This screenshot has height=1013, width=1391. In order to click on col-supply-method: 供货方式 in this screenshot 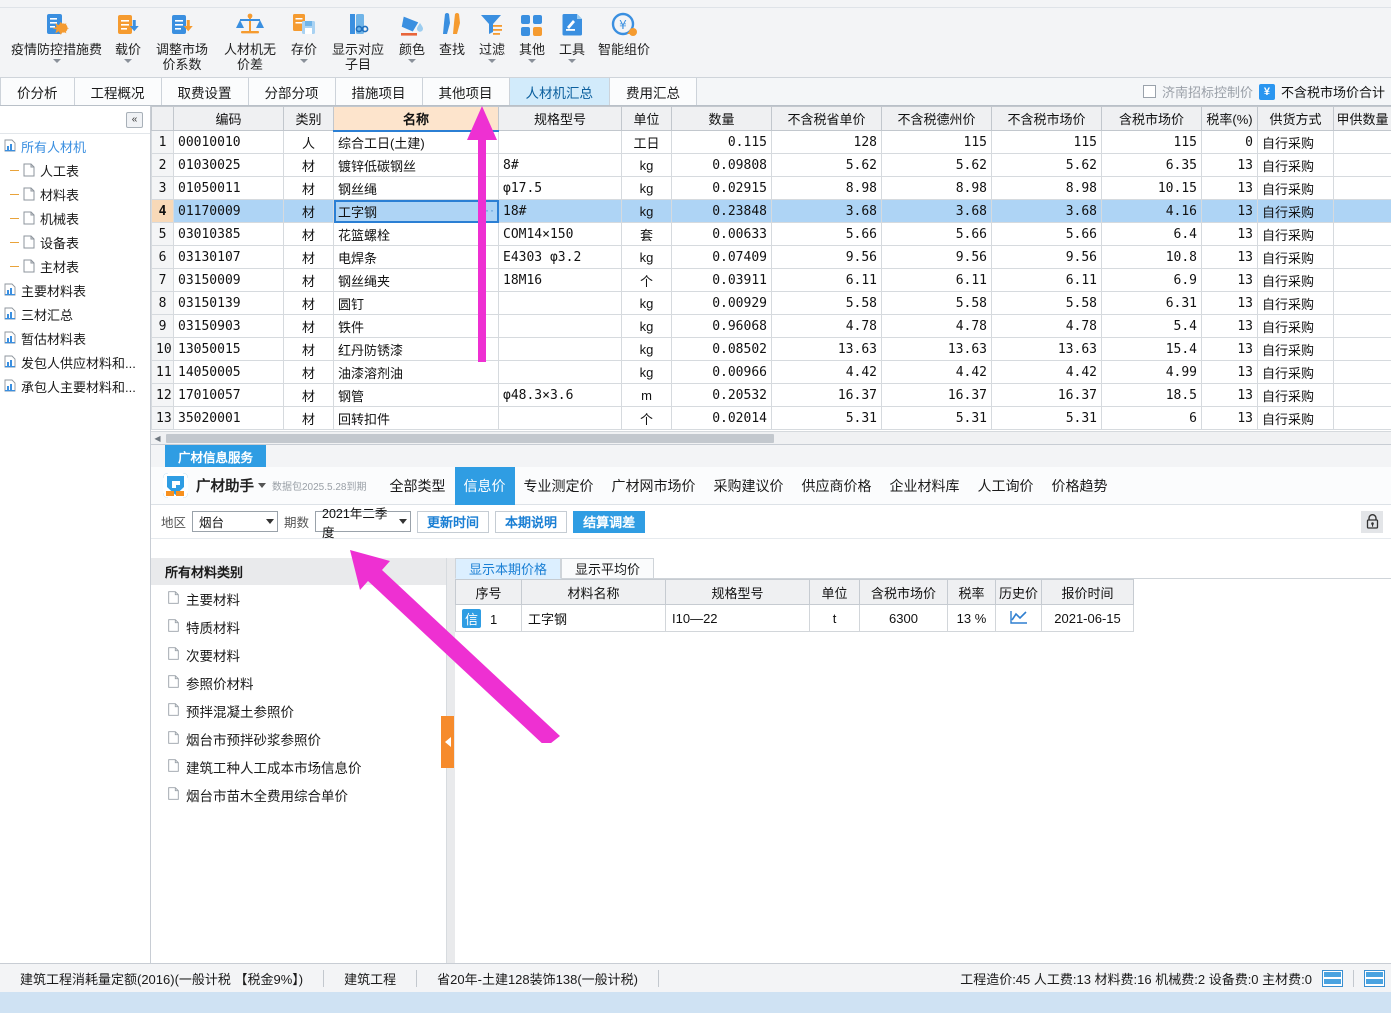, I will do `click(1295, 118)`.